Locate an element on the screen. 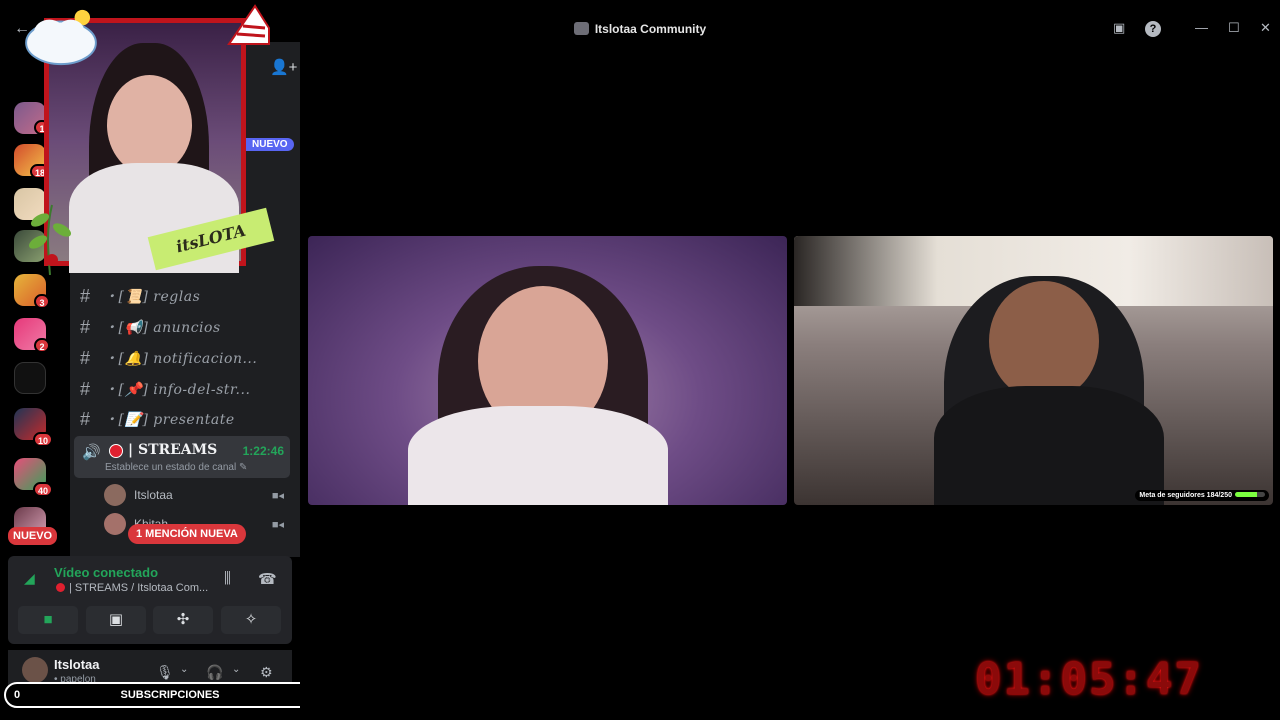 This screenshot has height=720, width=1280. speaker-icon: 🔊 is located at coordinates (91, 452).